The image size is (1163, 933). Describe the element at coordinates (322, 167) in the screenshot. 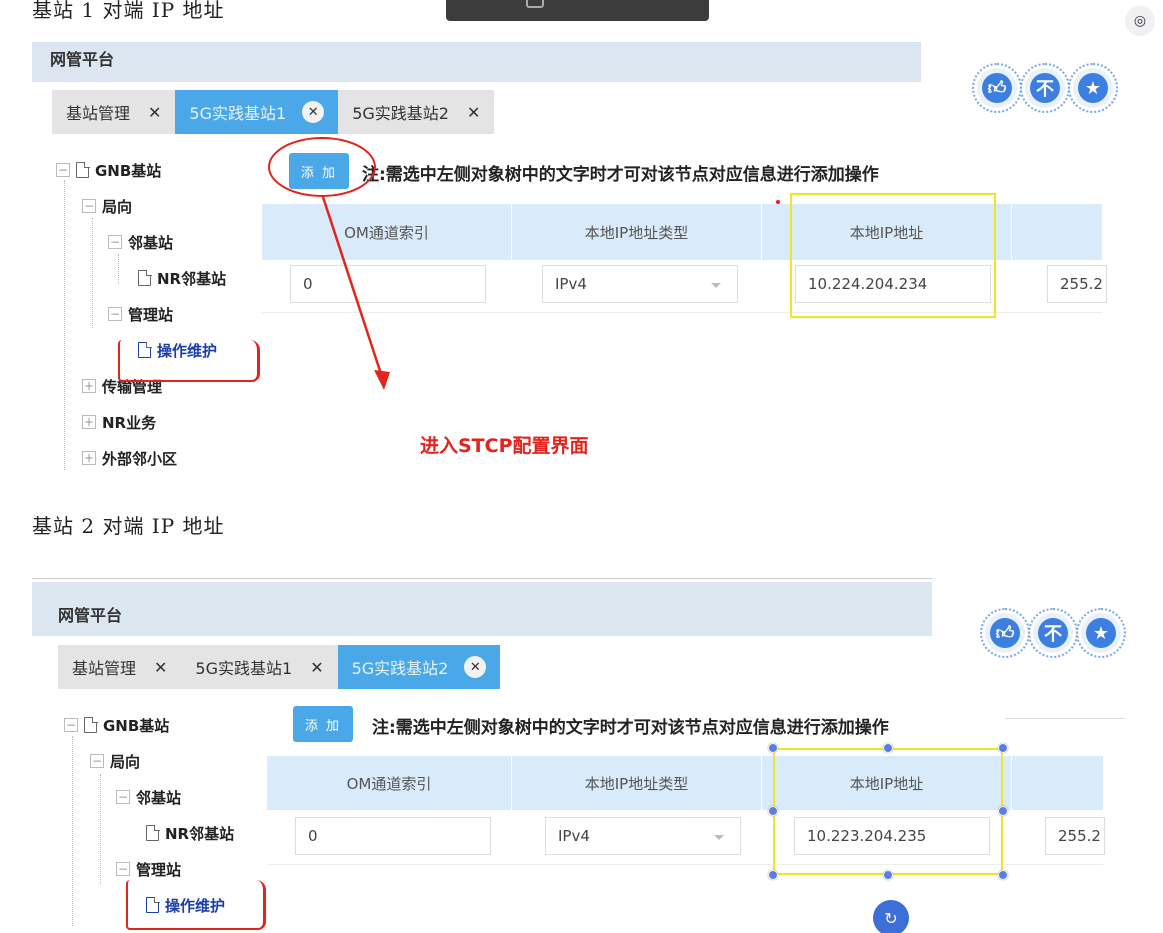

I see `annotation-circle` at that location.